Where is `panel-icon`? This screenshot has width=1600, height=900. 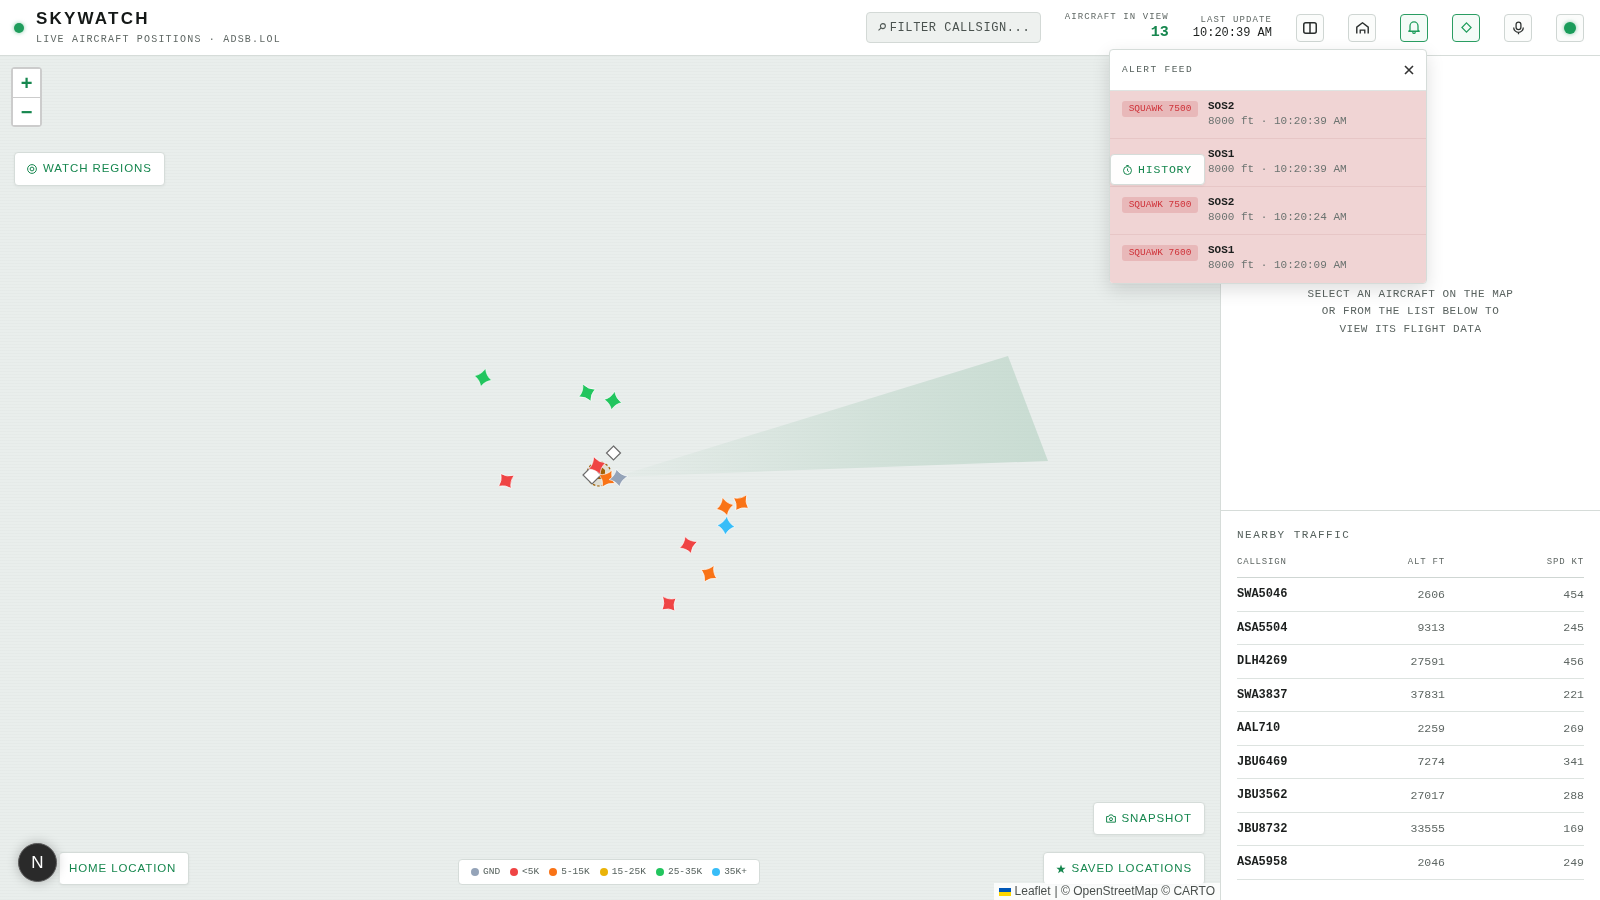 panel-icon is located at coordinates (1310, 27).